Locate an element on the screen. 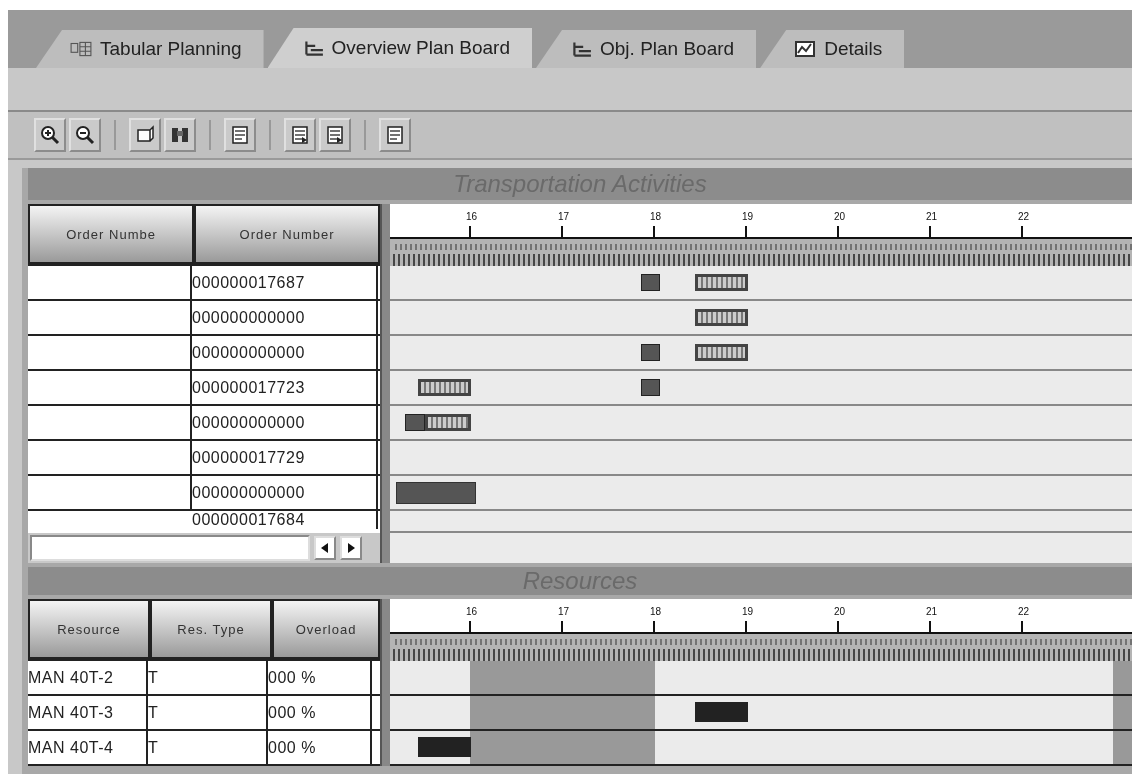  column-header: Res. Type is located at coordinates (211, 629).